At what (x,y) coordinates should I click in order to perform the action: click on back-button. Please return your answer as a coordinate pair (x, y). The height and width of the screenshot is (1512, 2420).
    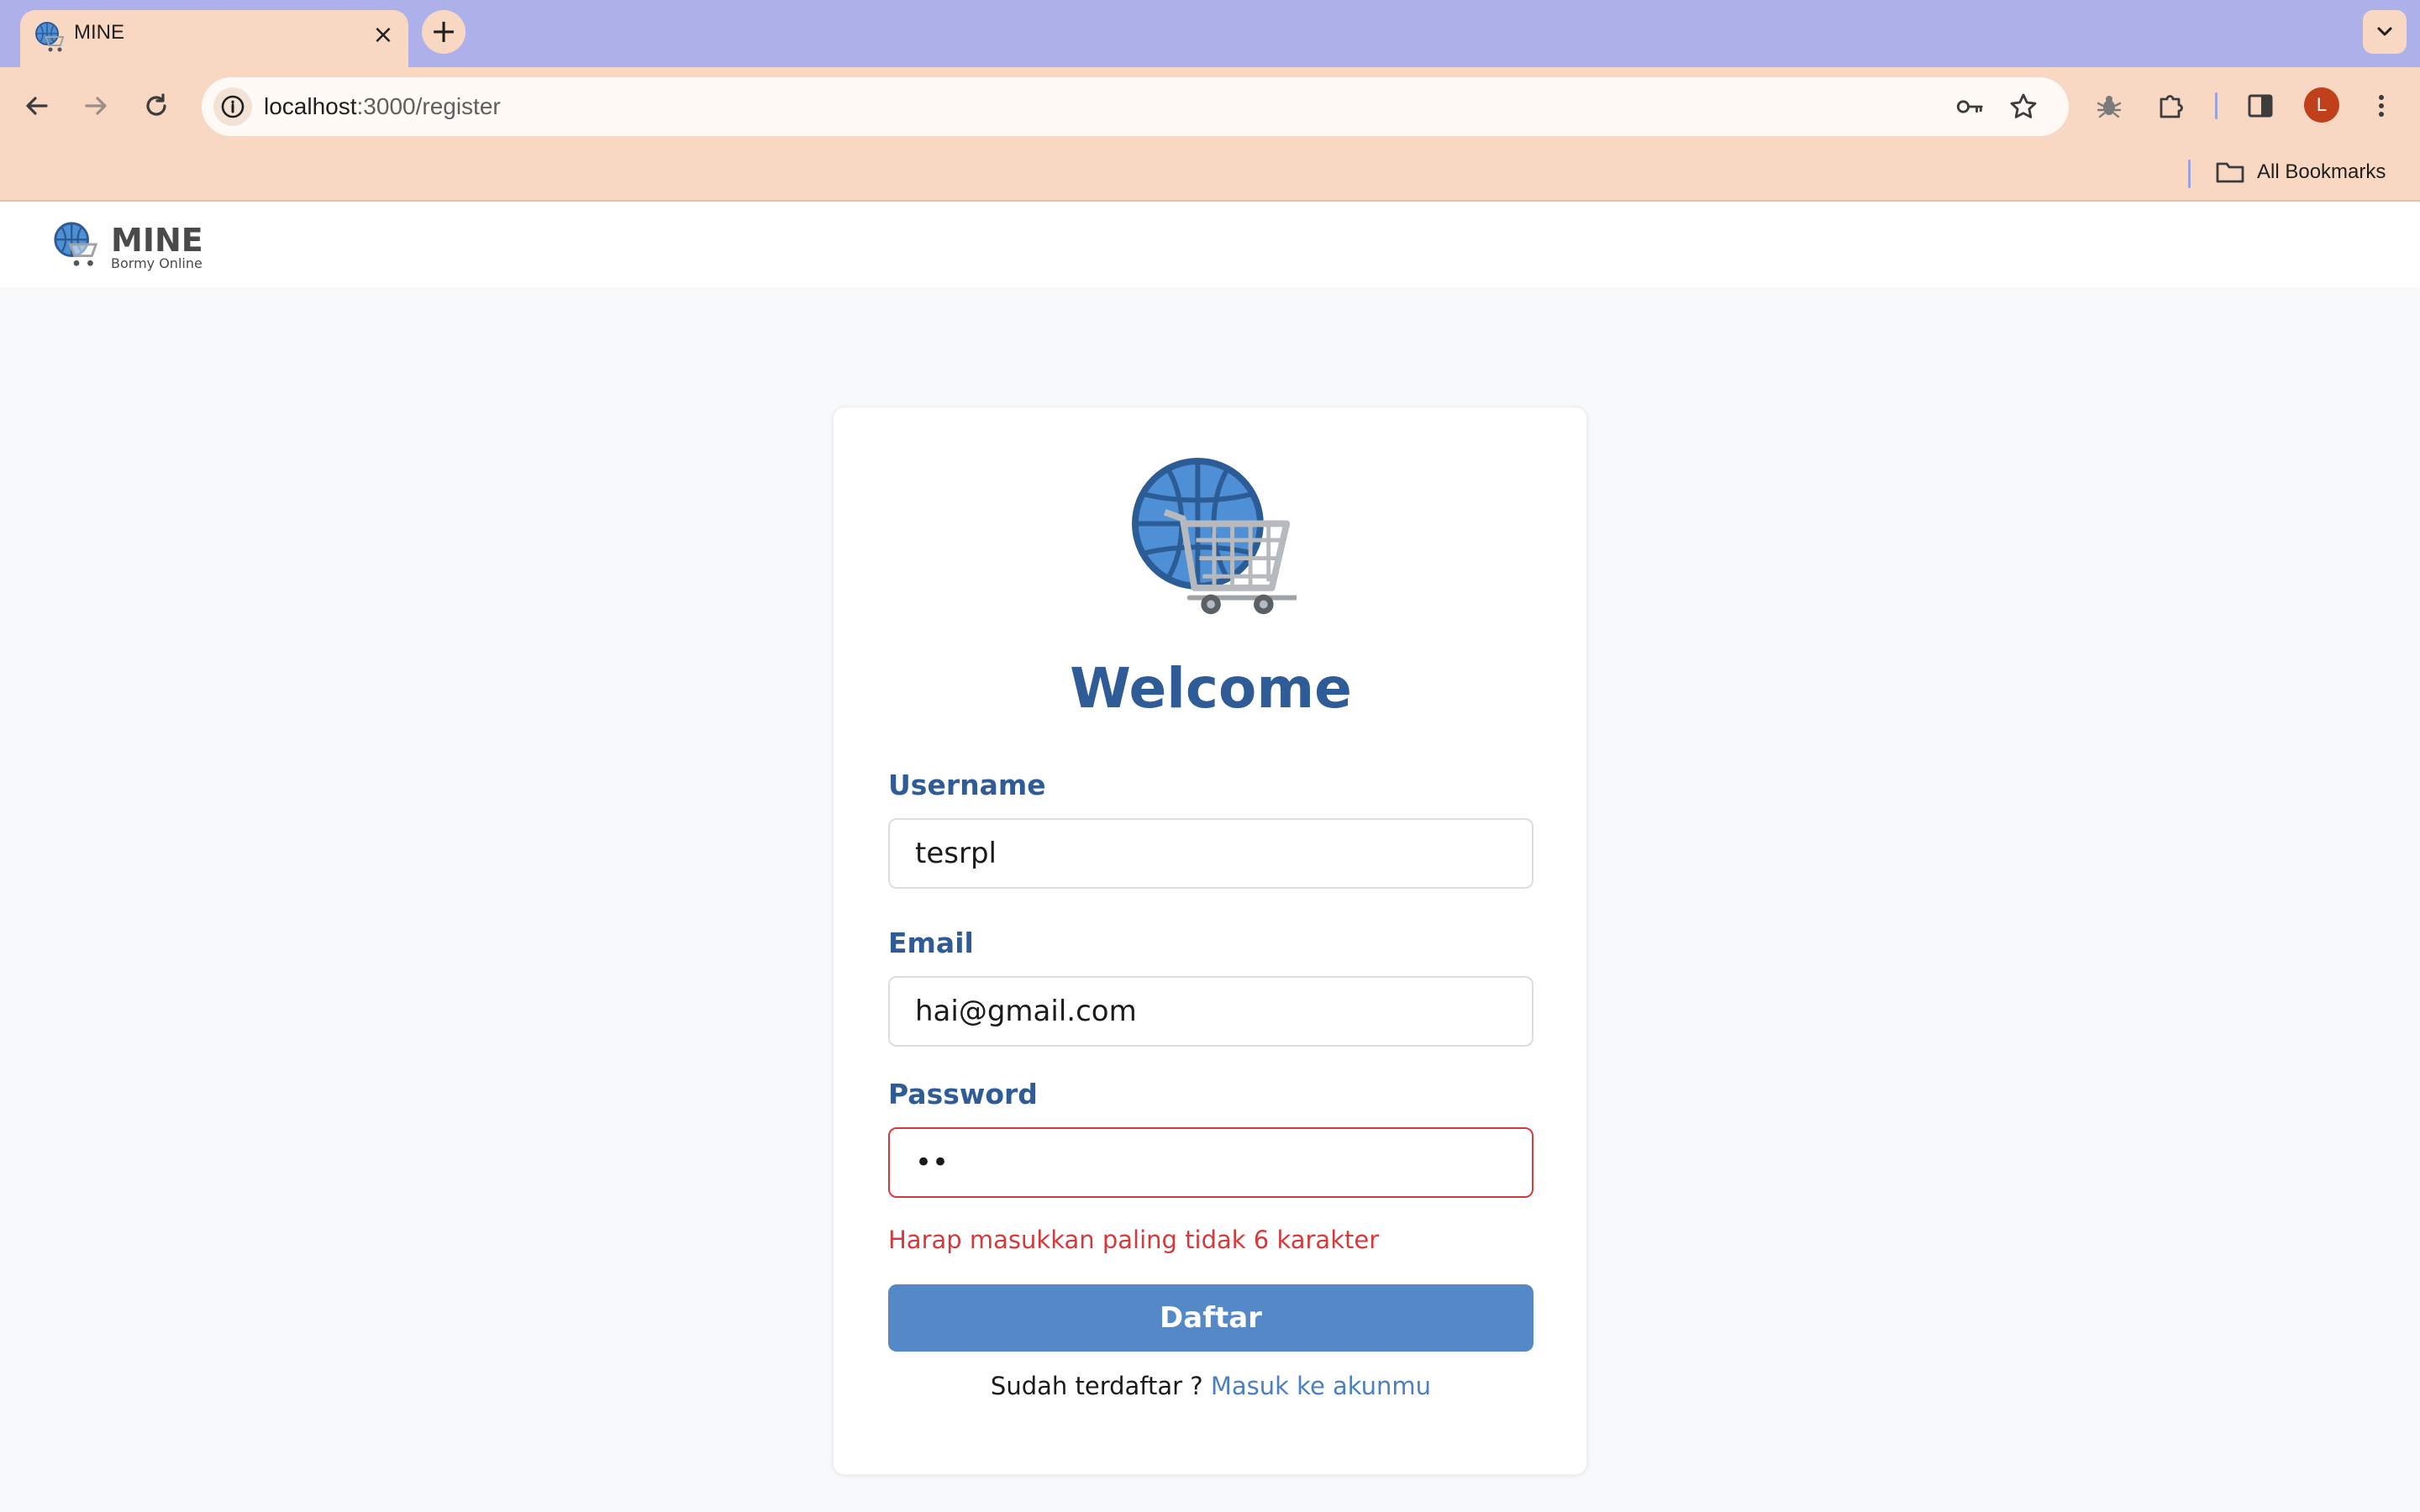
    Looking at the image, I should click on (37, 106).